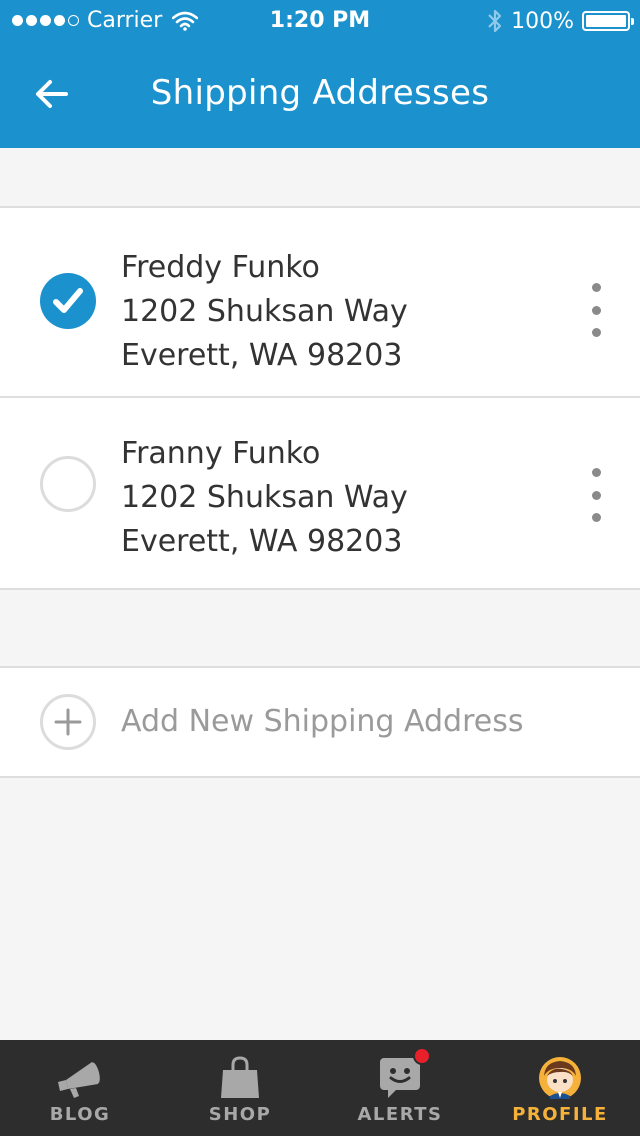  I want to click on avatar-icon, so click(560, 1078).